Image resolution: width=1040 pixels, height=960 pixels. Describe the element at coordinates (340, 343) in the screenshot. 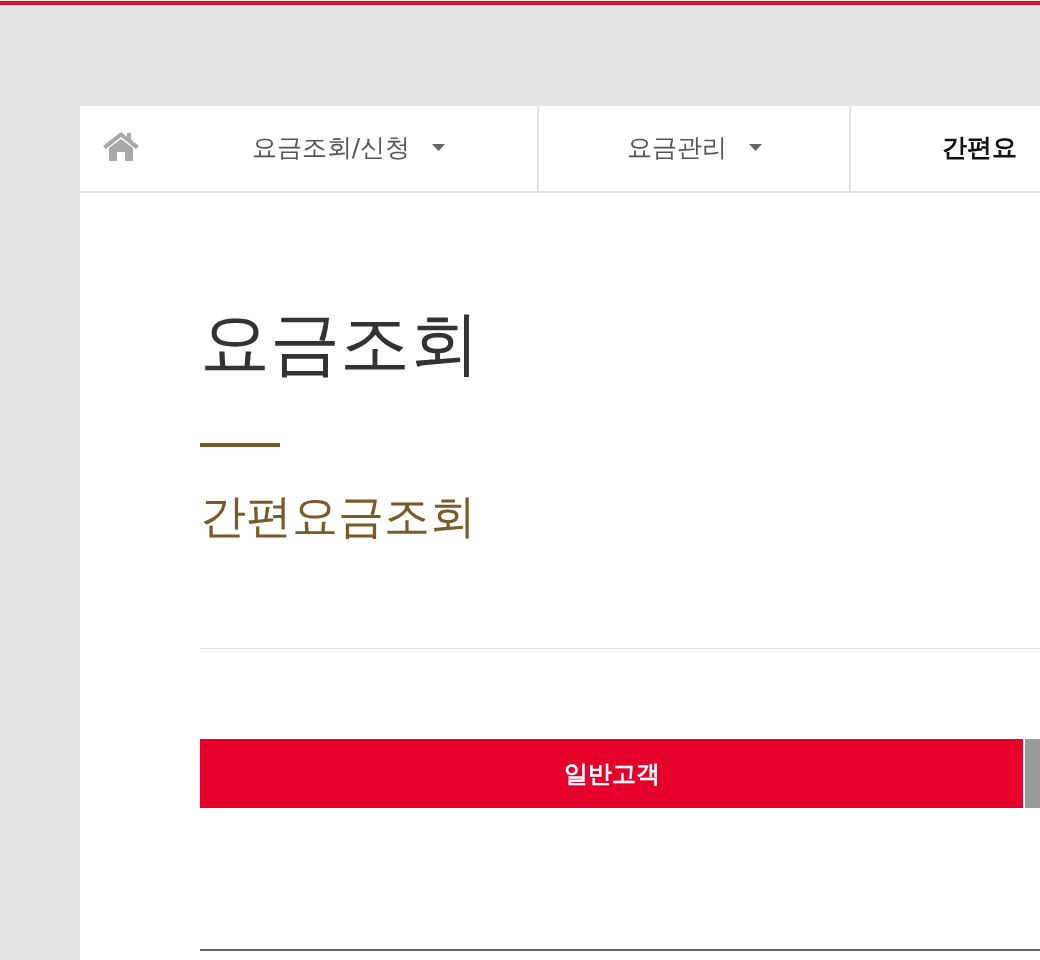

I see `page-title: 요금조회` at that location.